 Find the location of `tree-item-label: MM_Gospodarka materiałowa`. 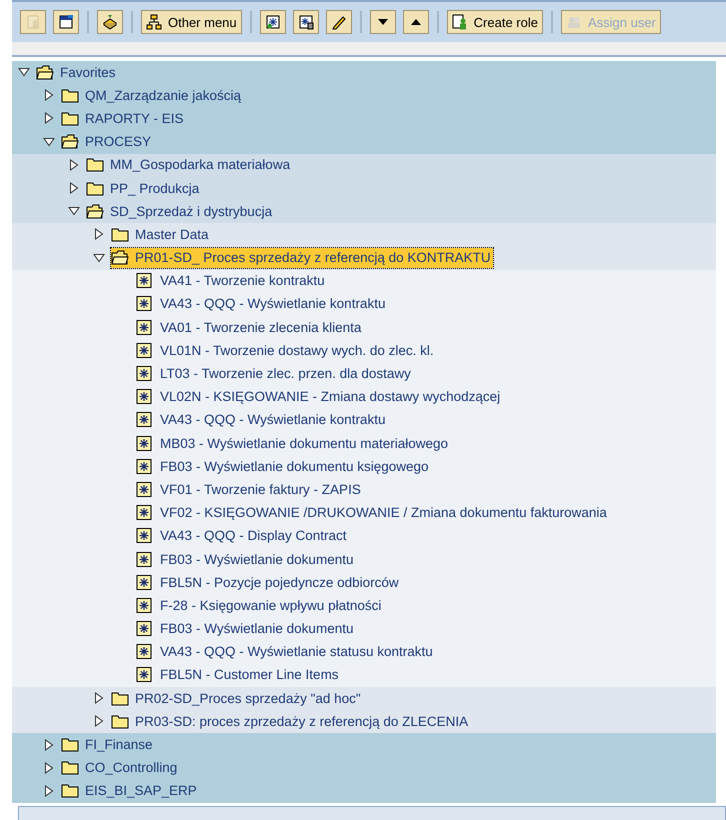

tree-item-label: MM_Gospodarka materiałowa is located at coordinates (200, 164).